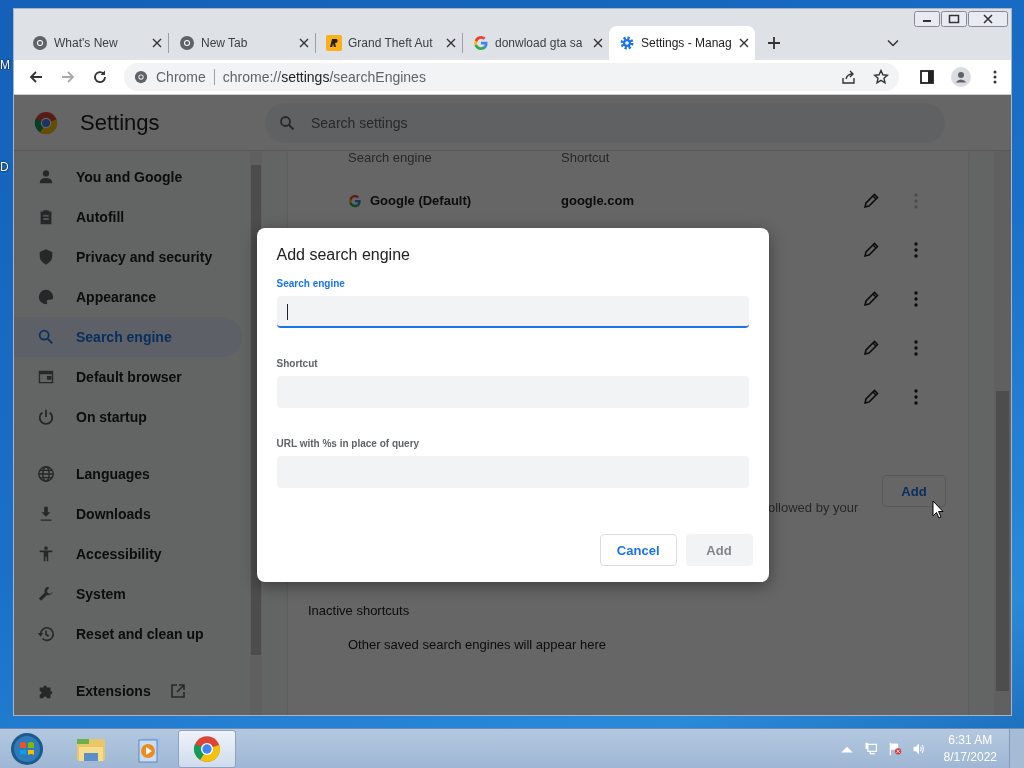 This screenshot has width=1024, height=768. I want to click on engine-shortcut: google.com, so click(597, 200).